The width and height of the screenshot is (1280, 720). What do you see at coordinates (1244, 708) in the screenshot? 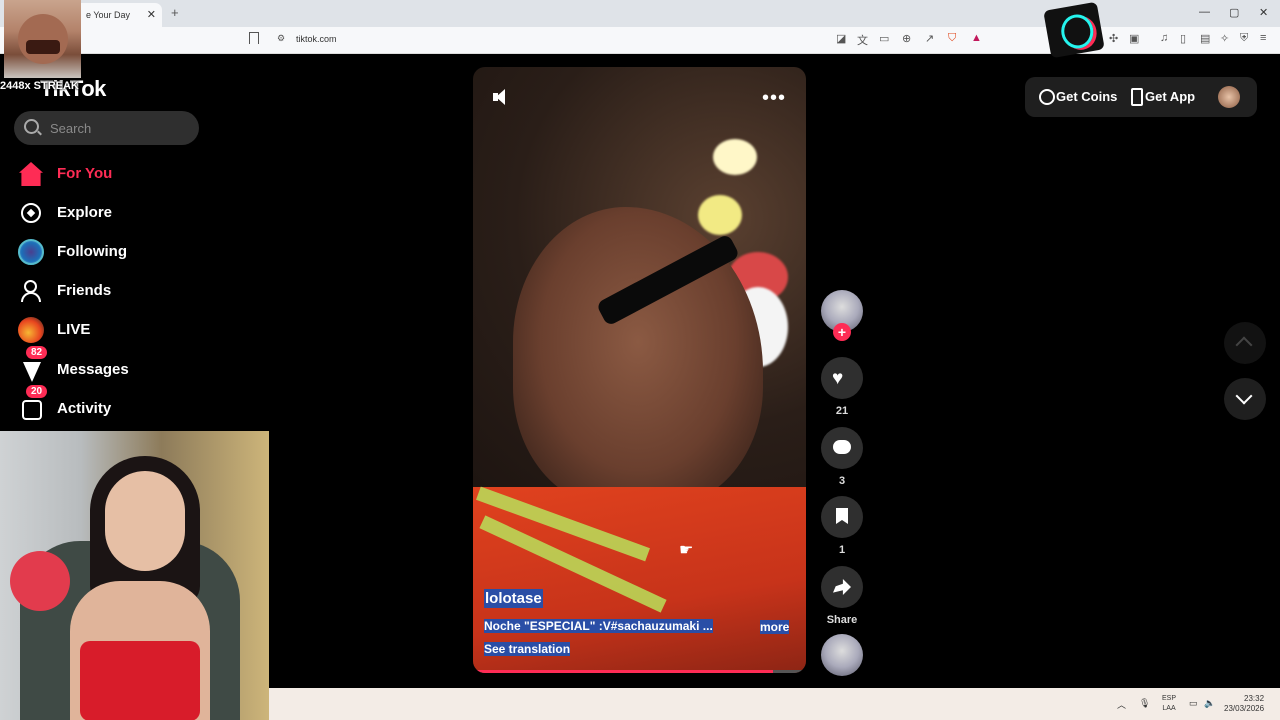
I see `clock-date: 23/03/2026` at bounding box center [1244, 708].